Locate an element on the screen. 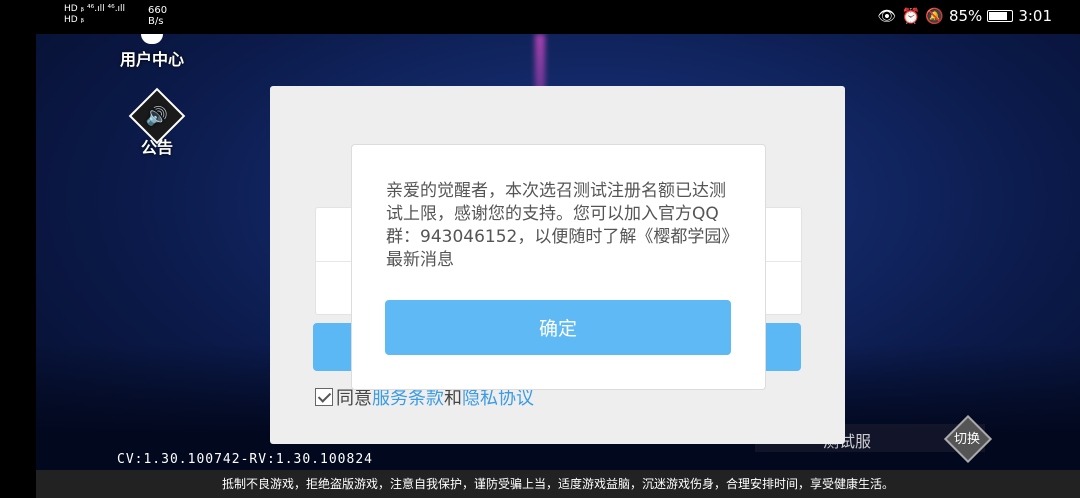  agree-checkbox is located at coordinates (324, 397).